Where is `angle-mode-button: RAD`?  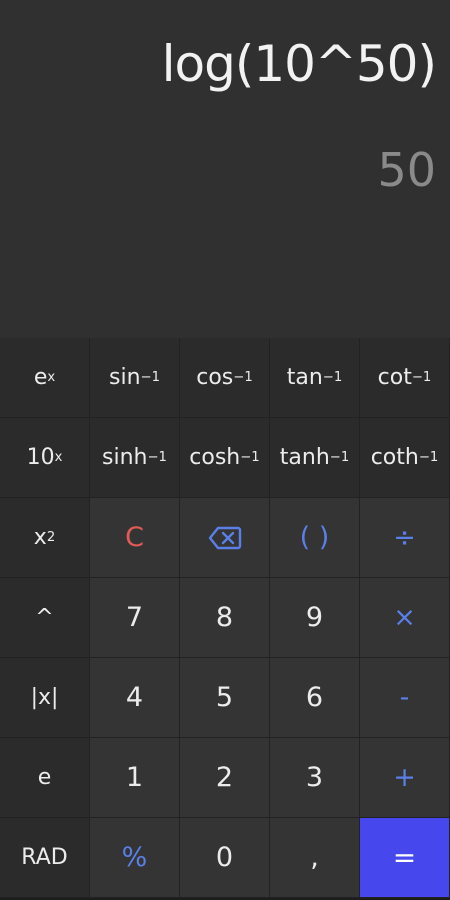 angle-mode-button: RAD is located at coordinates (45, 858).